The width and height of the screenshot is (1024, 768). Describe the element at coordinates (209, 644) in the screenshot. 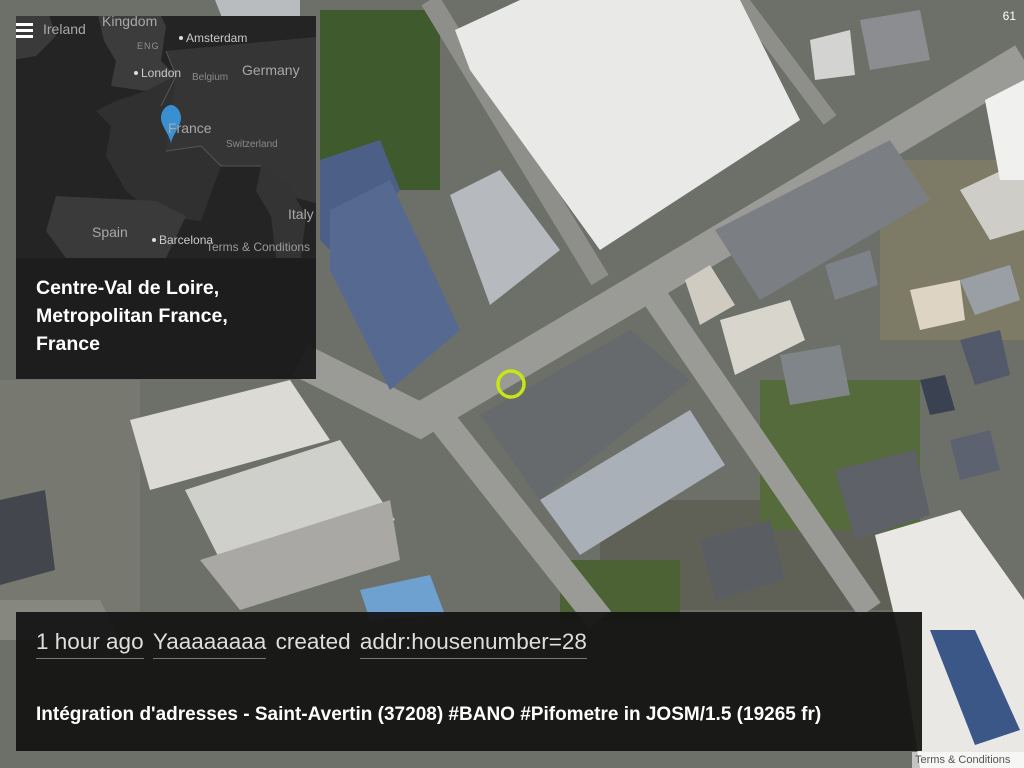

I see `edit-user-link: Yaaaaaaaa` at that location.